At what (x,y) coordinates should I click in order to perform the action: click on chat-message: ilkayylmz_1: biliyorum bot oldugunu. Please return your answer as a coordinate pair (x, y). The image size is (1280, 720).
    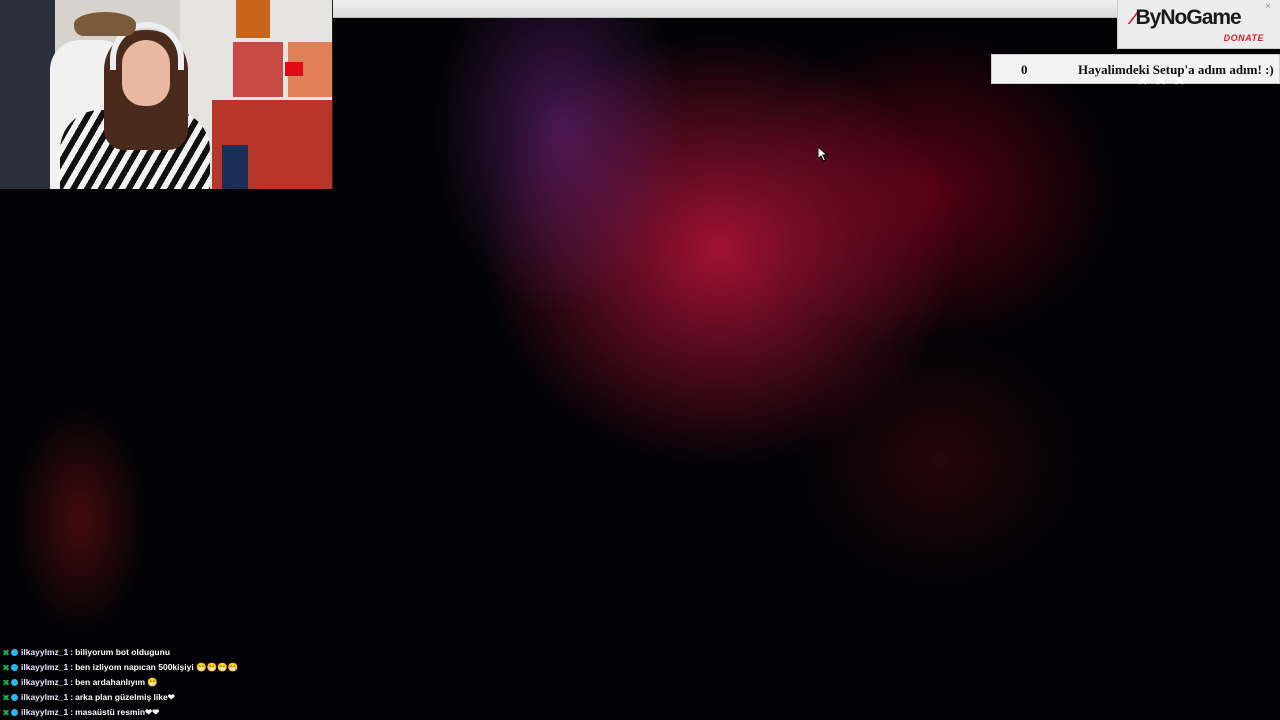
    Looking at the image, I should click on (168, 652).